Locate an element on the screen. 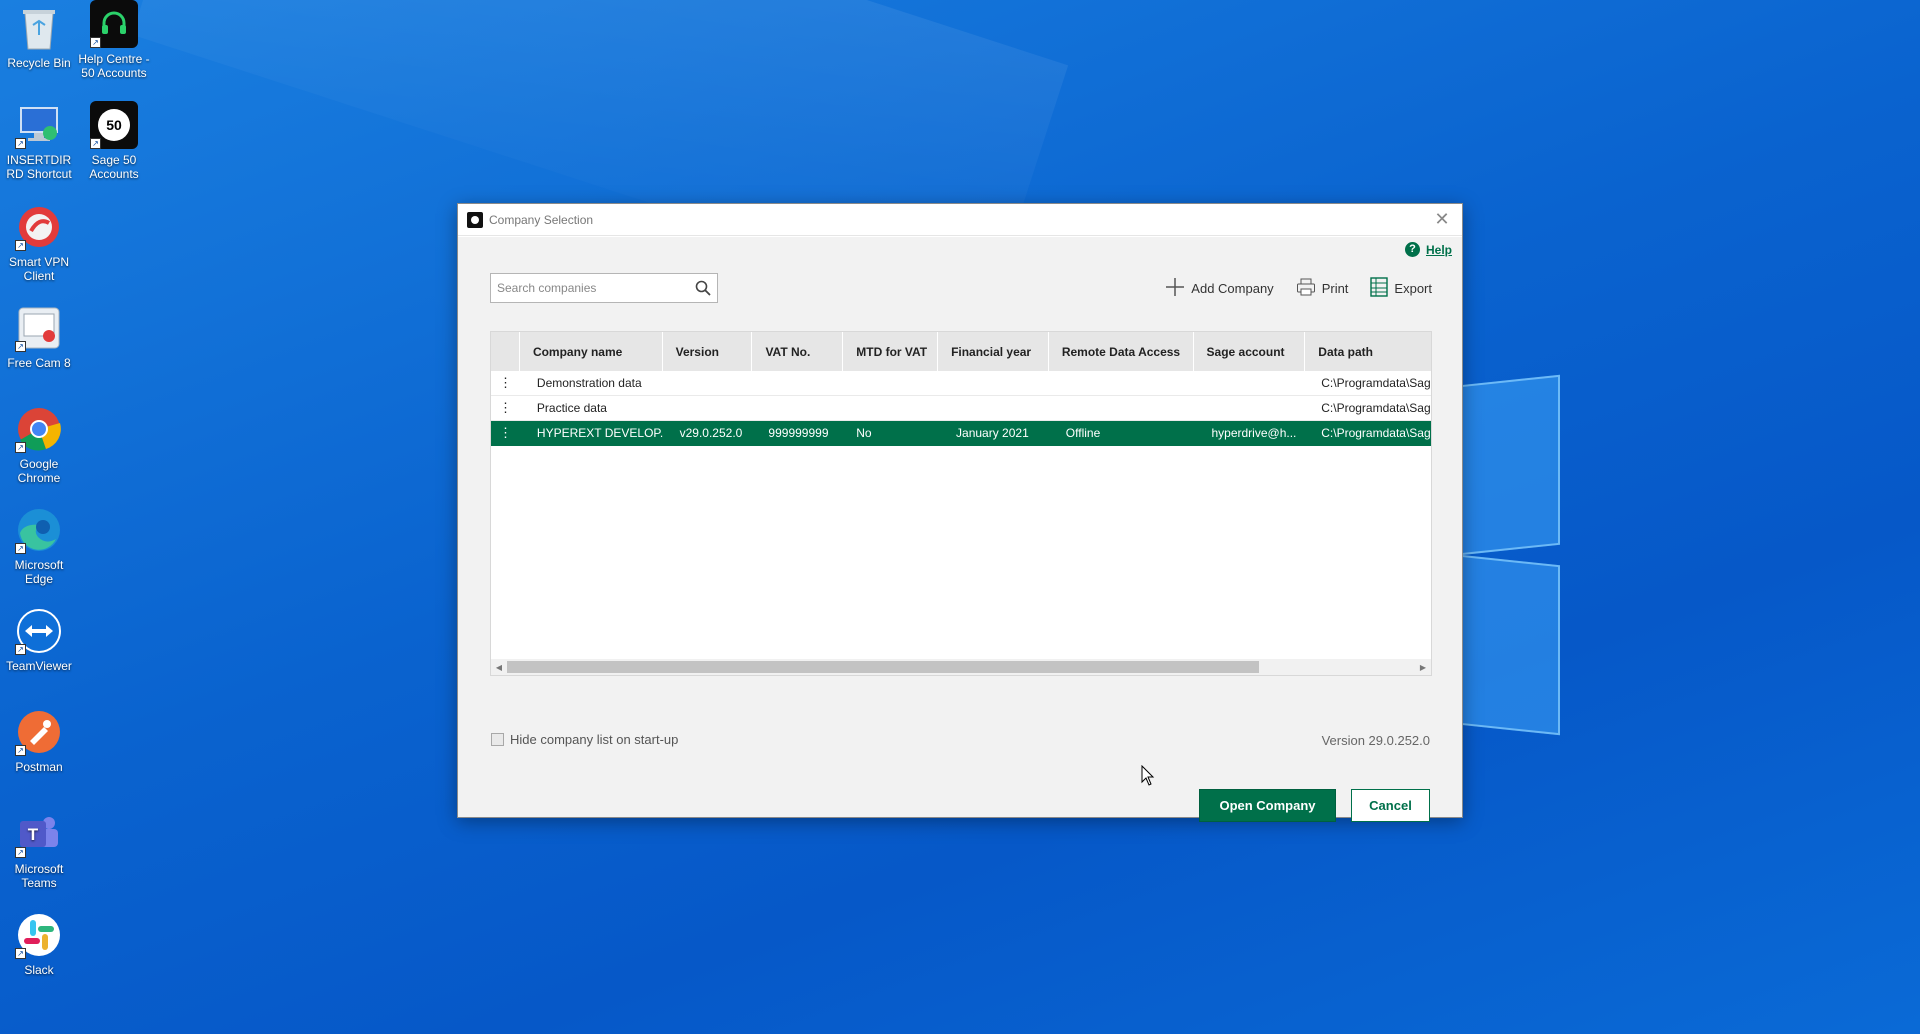 The width and height of the screenshot is (1920, 1034). desktop-icon-help-centre: ↗ Help Centre - 50 Accounts is located at coordinates (114, 40).